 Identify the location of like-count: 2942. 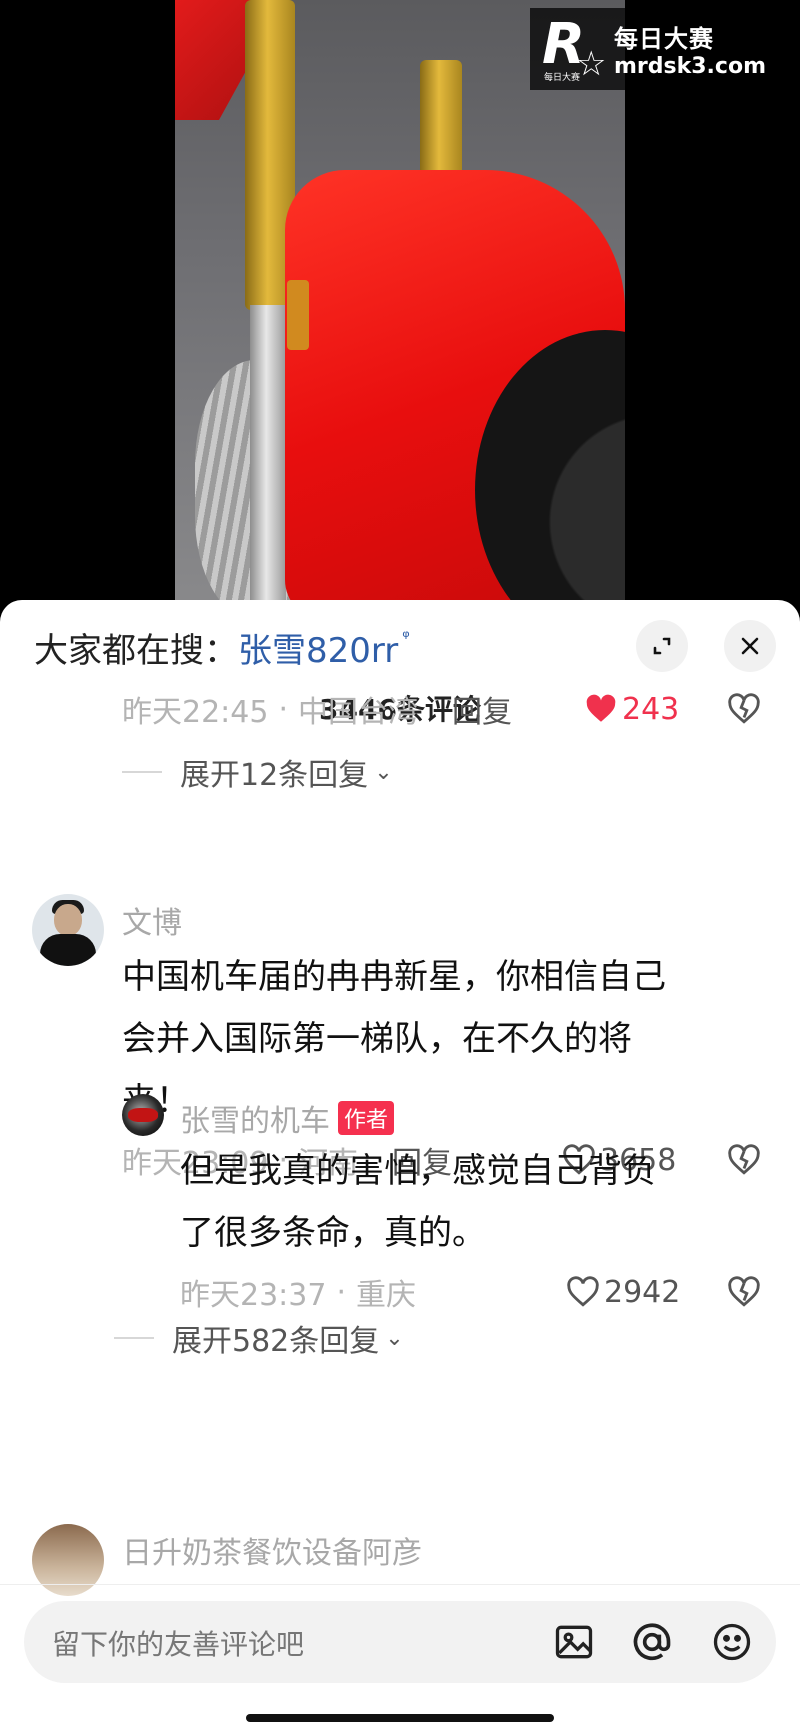
(642, 1292).